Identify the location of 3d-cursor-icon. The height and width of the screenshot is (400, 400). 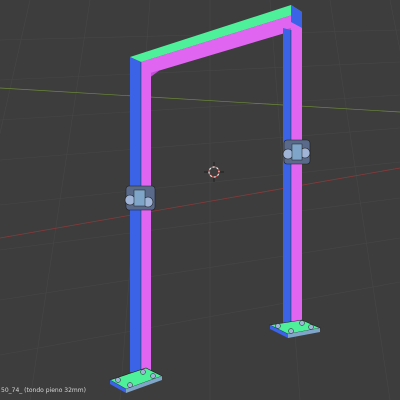
(214, 172).